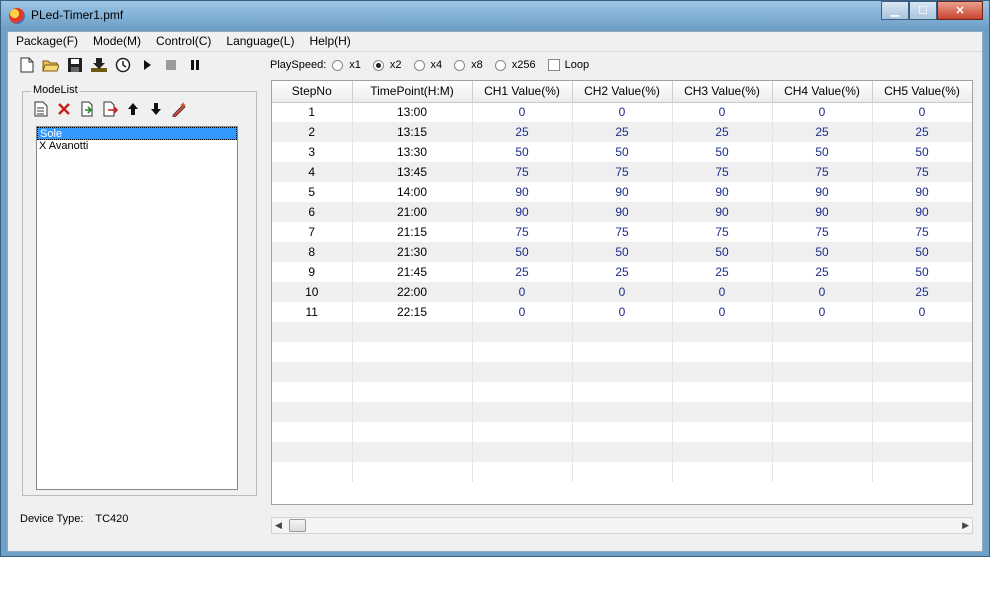 This screenshot has width=990, height=614. What do you see at coordinates (170, 64) in the screenshot?
I see `stop-icon` at bounding box center [170, 64].